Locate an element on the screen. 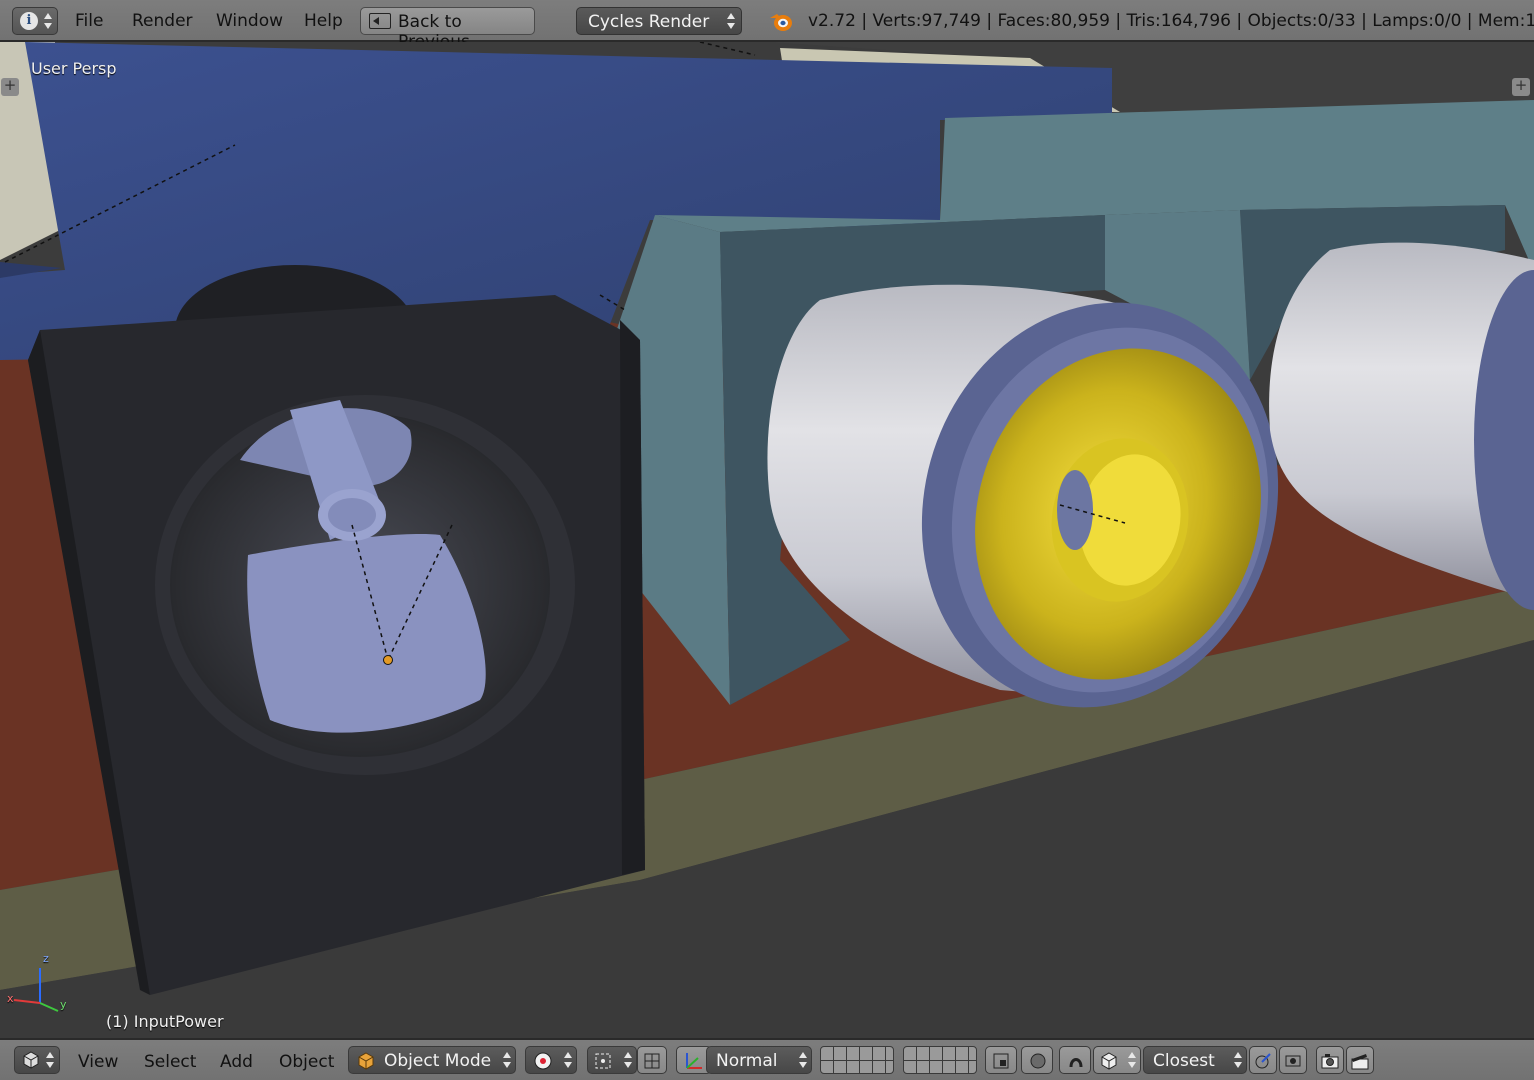 Image resolution: width=1534 pixels, height=1080 pixels. lock-layers-toggle is located at coordinates (1001, 1060).